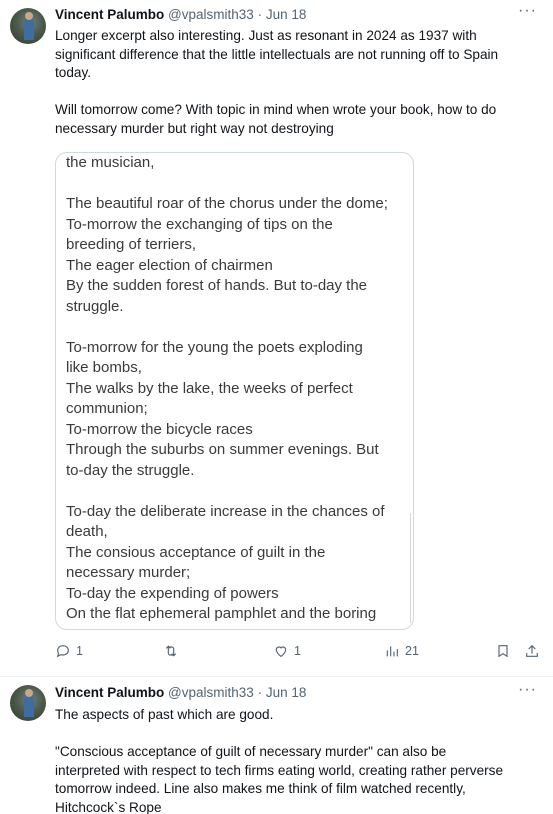  I want to click on views-icon, so click(392, 651).